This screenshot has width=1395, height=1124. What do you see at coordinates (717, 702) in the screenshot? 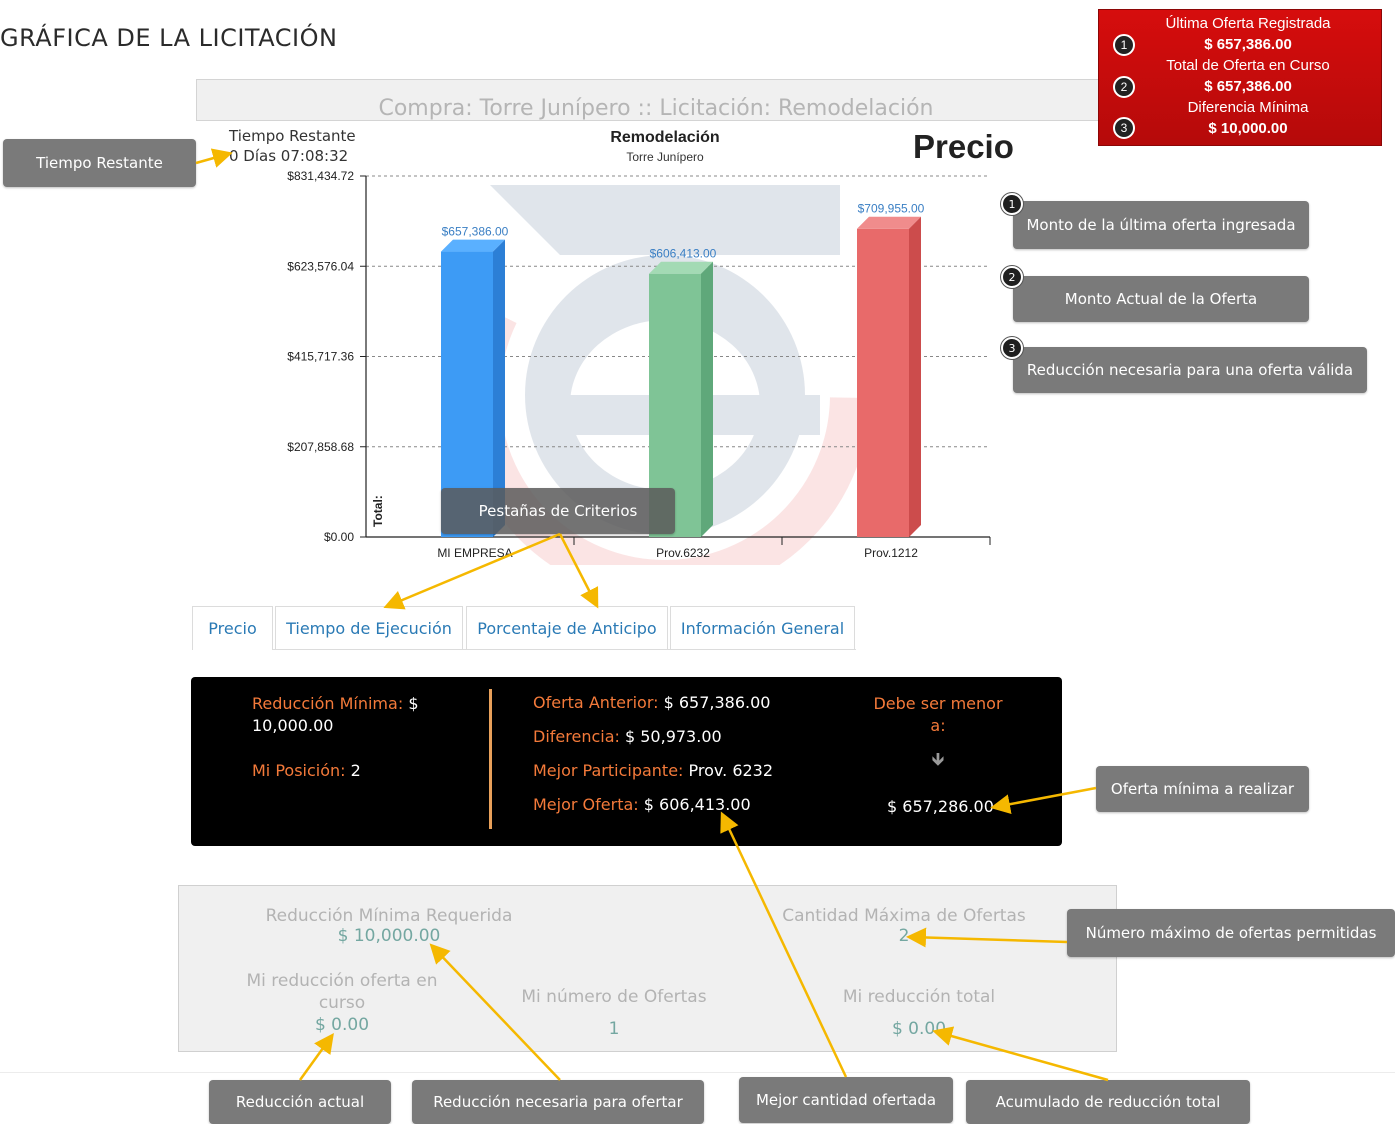
I see `oferta-anterior-value: $ 657,386.00` at bounding box center [717, 702].